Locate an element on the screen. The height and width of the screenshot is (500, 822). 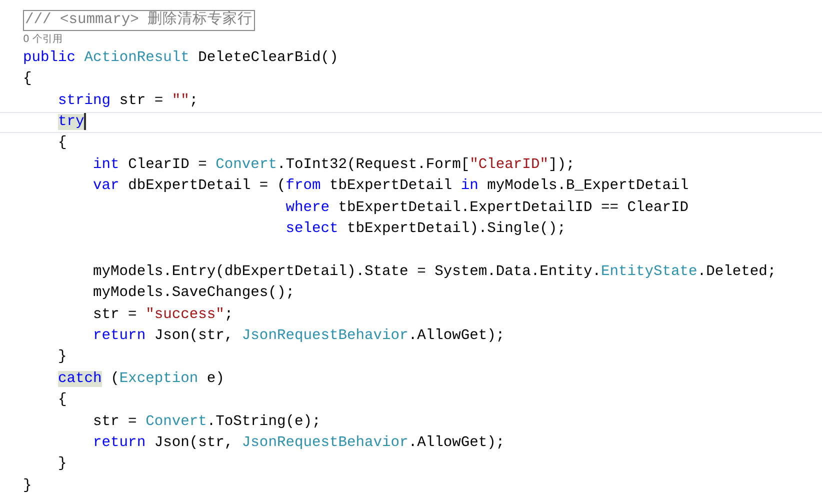
code-line: catch (Exception e) is located at coordinates (141, 379).